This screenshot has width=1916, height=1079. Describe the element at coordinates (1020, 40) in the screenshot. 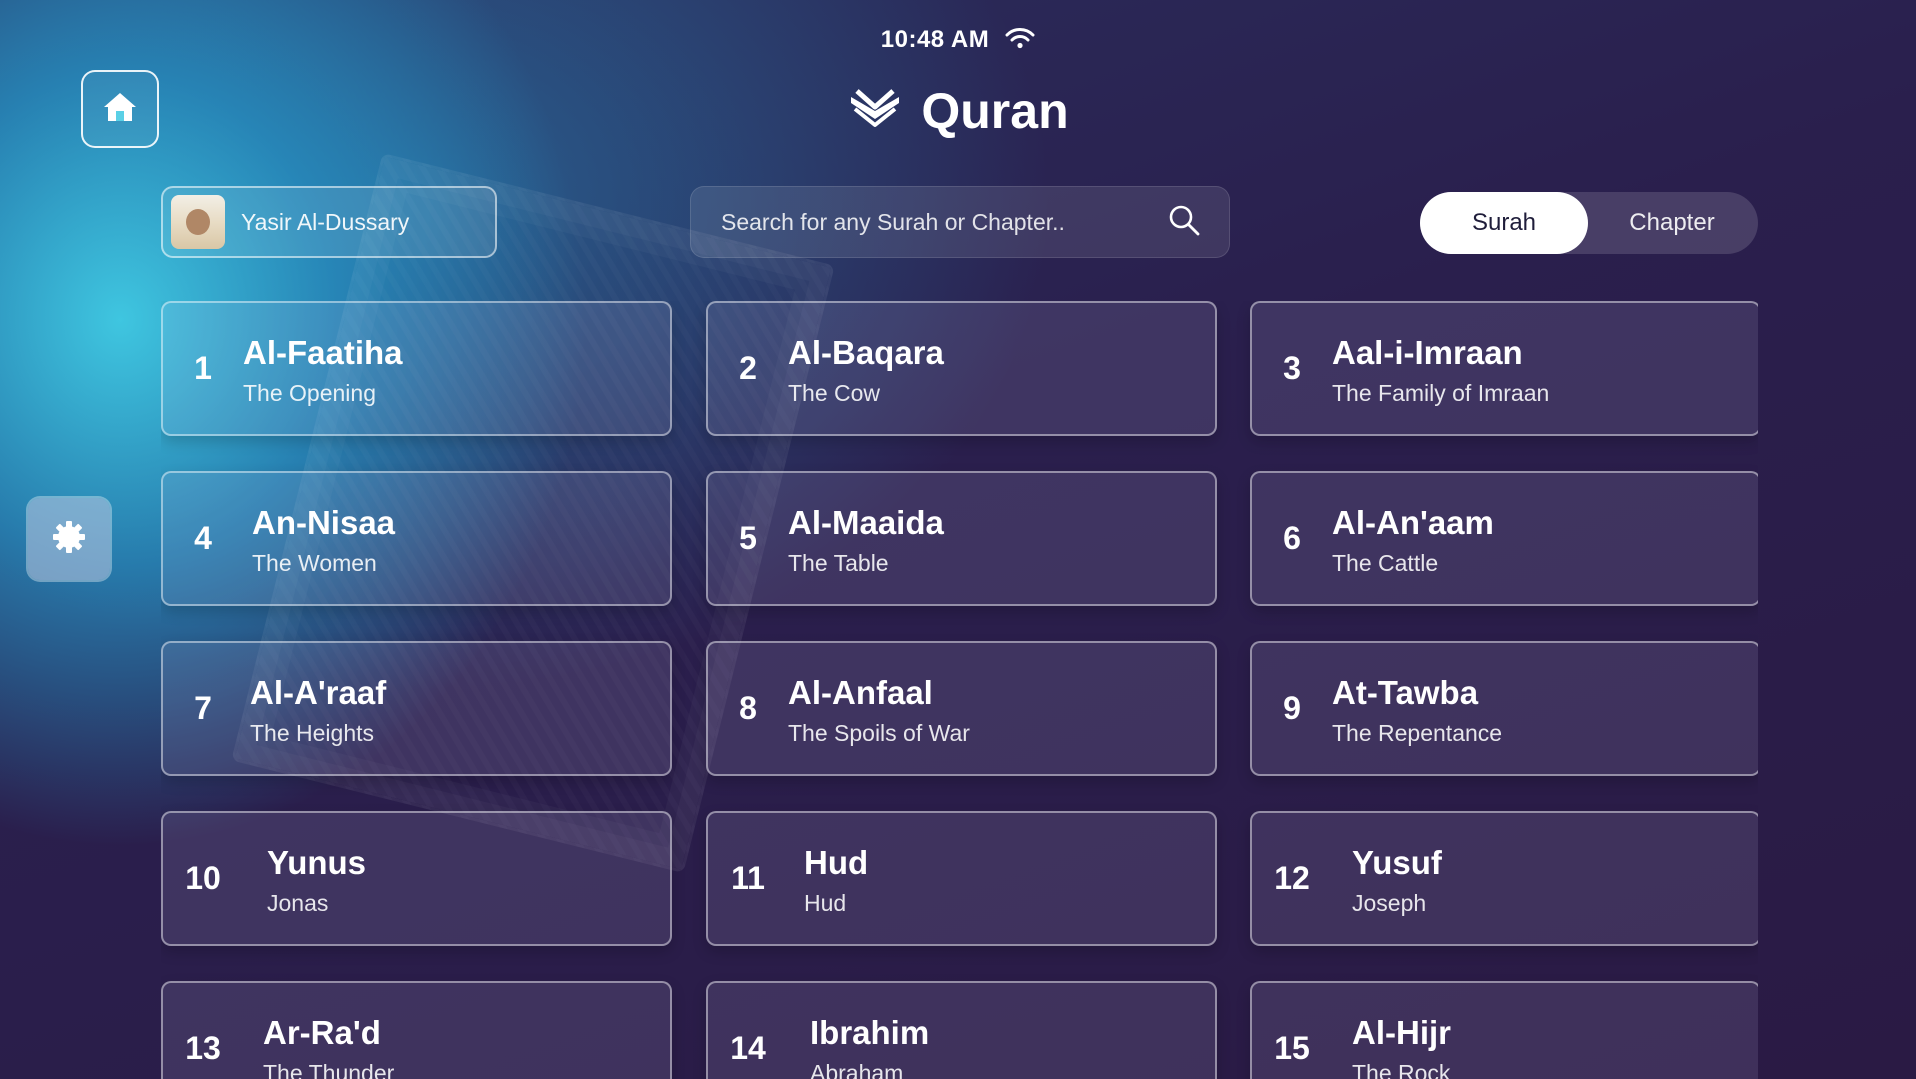

I see `wifi-icon` at that location.